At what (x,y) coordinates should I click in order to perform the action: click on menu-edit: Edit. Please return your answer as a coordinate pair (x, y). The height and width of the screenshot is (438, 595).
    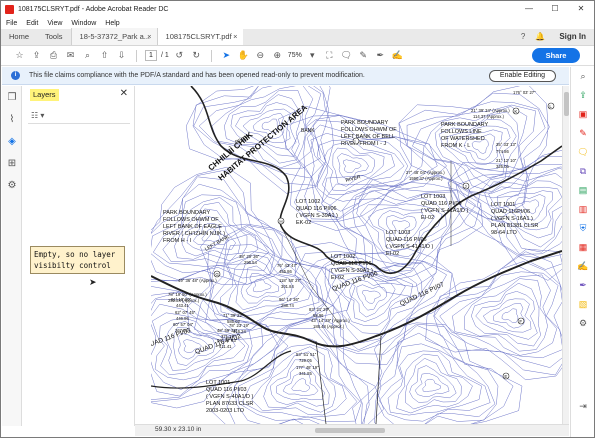
    Looking at the image, I should click on (32, 23).